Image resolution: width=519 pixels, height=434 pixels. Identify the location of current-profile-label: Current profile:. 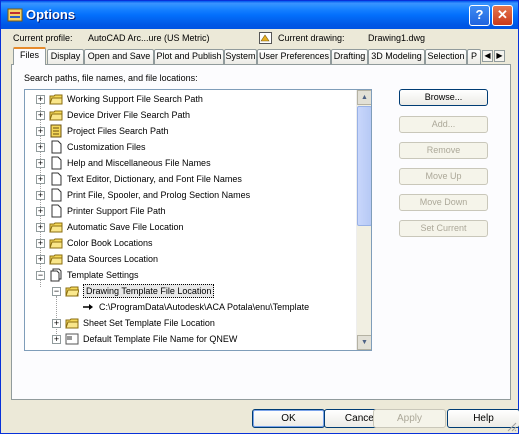
(43, 38).